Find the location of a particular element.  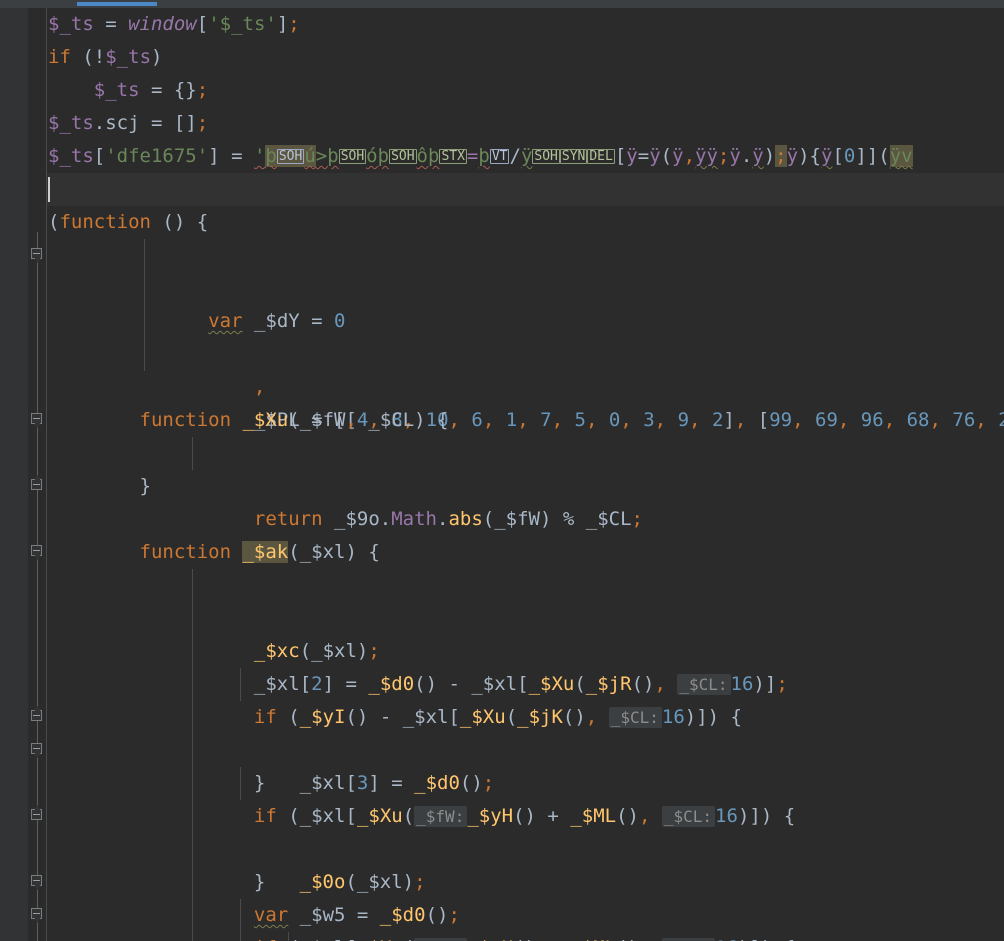

fold-rail is located at coordinates (37, 586).